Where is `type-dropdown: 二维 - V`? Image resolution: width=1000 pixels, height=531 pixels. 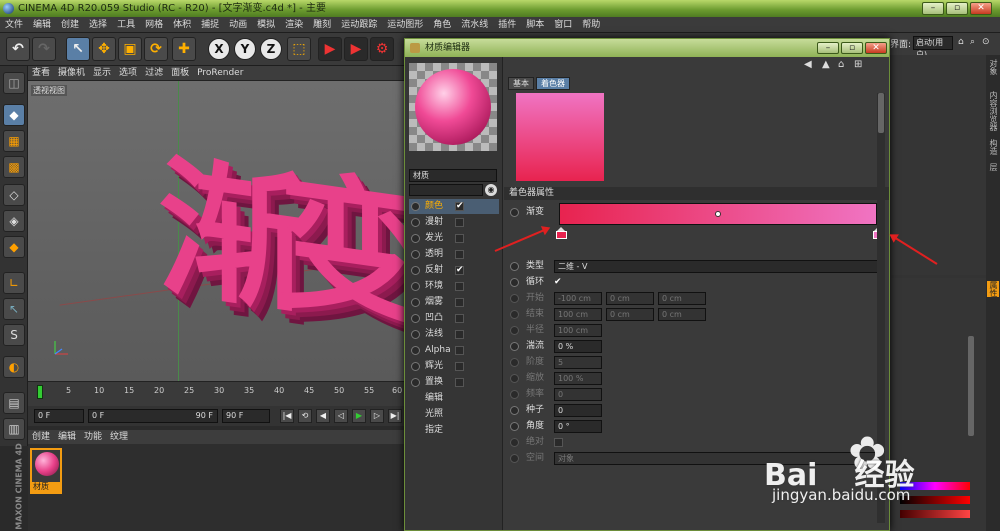
type-dropdown: 二维 - V is located at coordinates (719, 266).